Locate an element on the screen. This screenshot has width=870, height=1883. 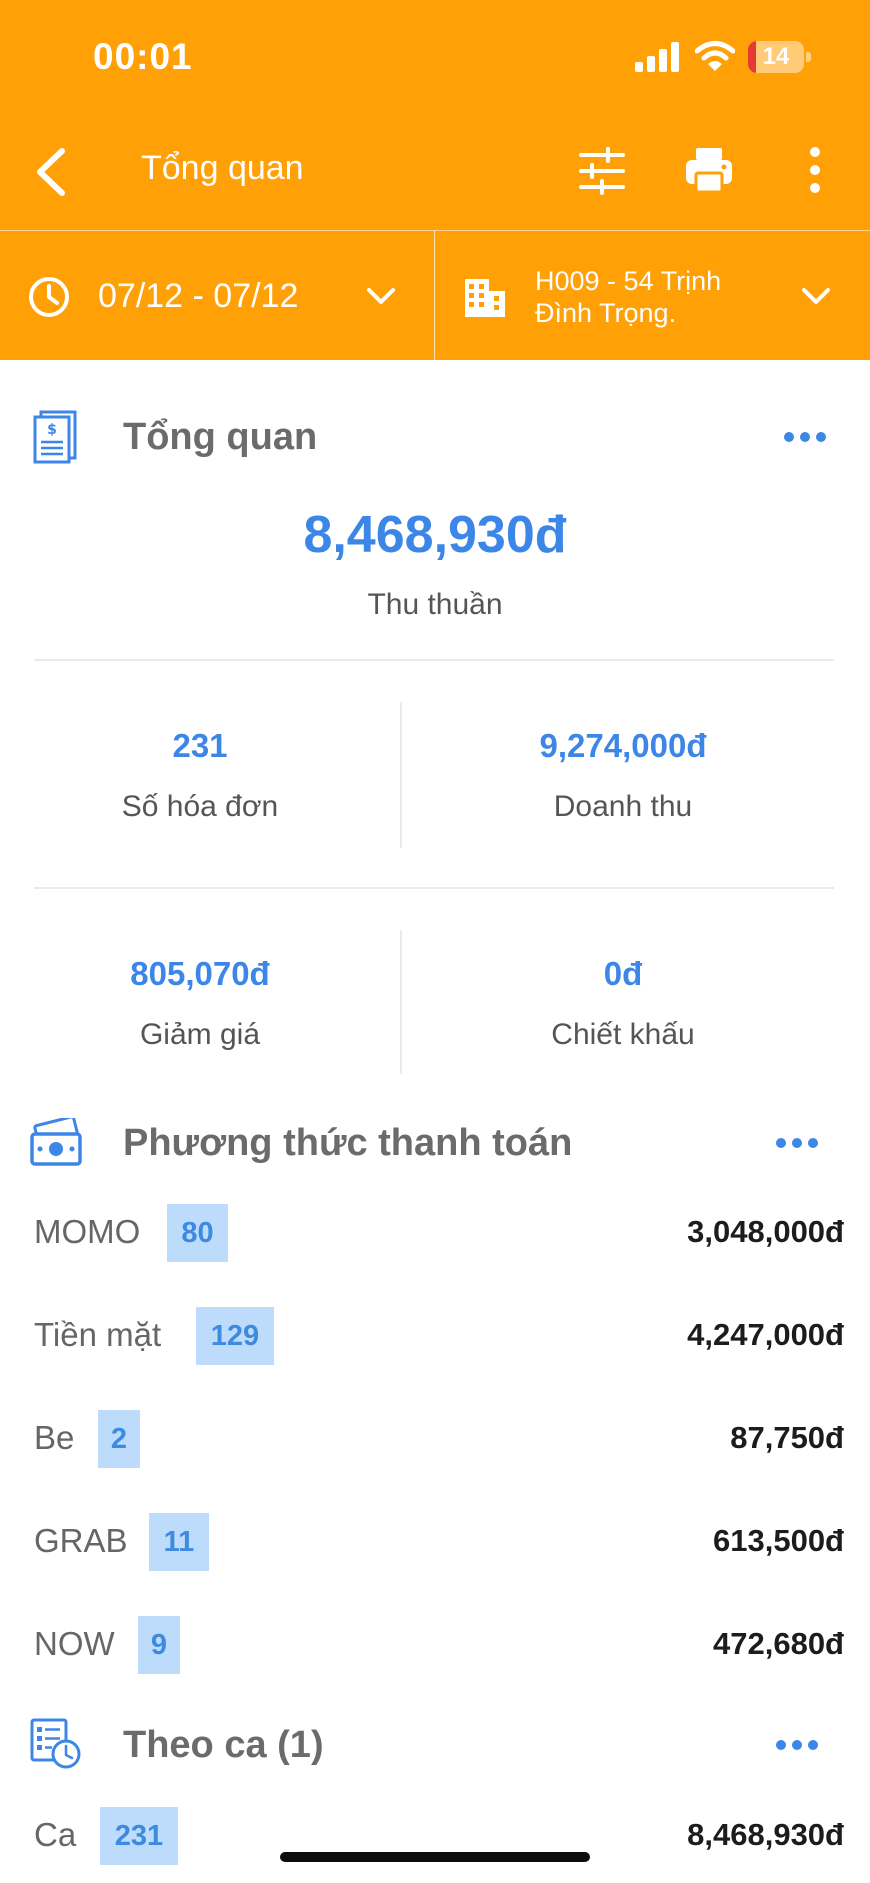
payment-method-name: NOW is located at coordinates (74, 1643).